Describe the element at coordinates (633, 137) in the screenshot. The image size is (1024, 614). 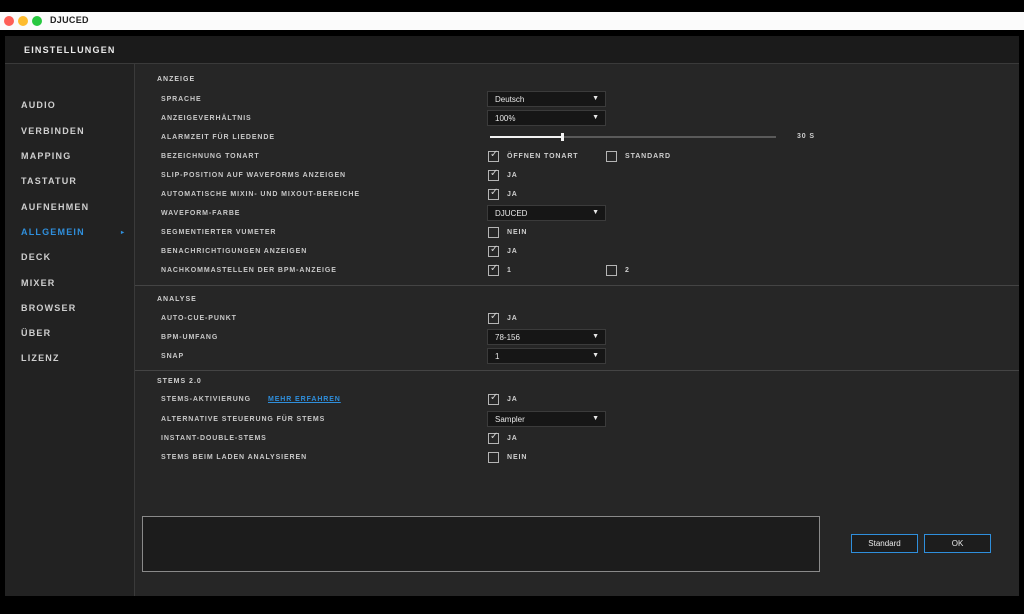
I see `alarmzeit-slider` at that location.